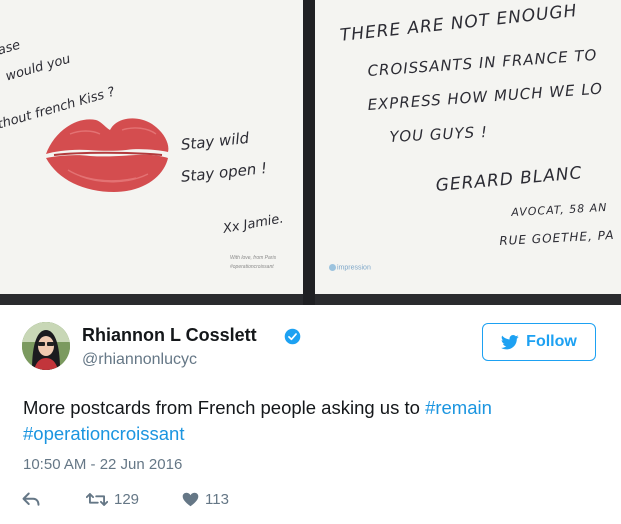  What do you see at coordinates (139, 360) in the screenshot?
I see `user-handle: @rhiannonlucyc` at bounding box center [139, 360].